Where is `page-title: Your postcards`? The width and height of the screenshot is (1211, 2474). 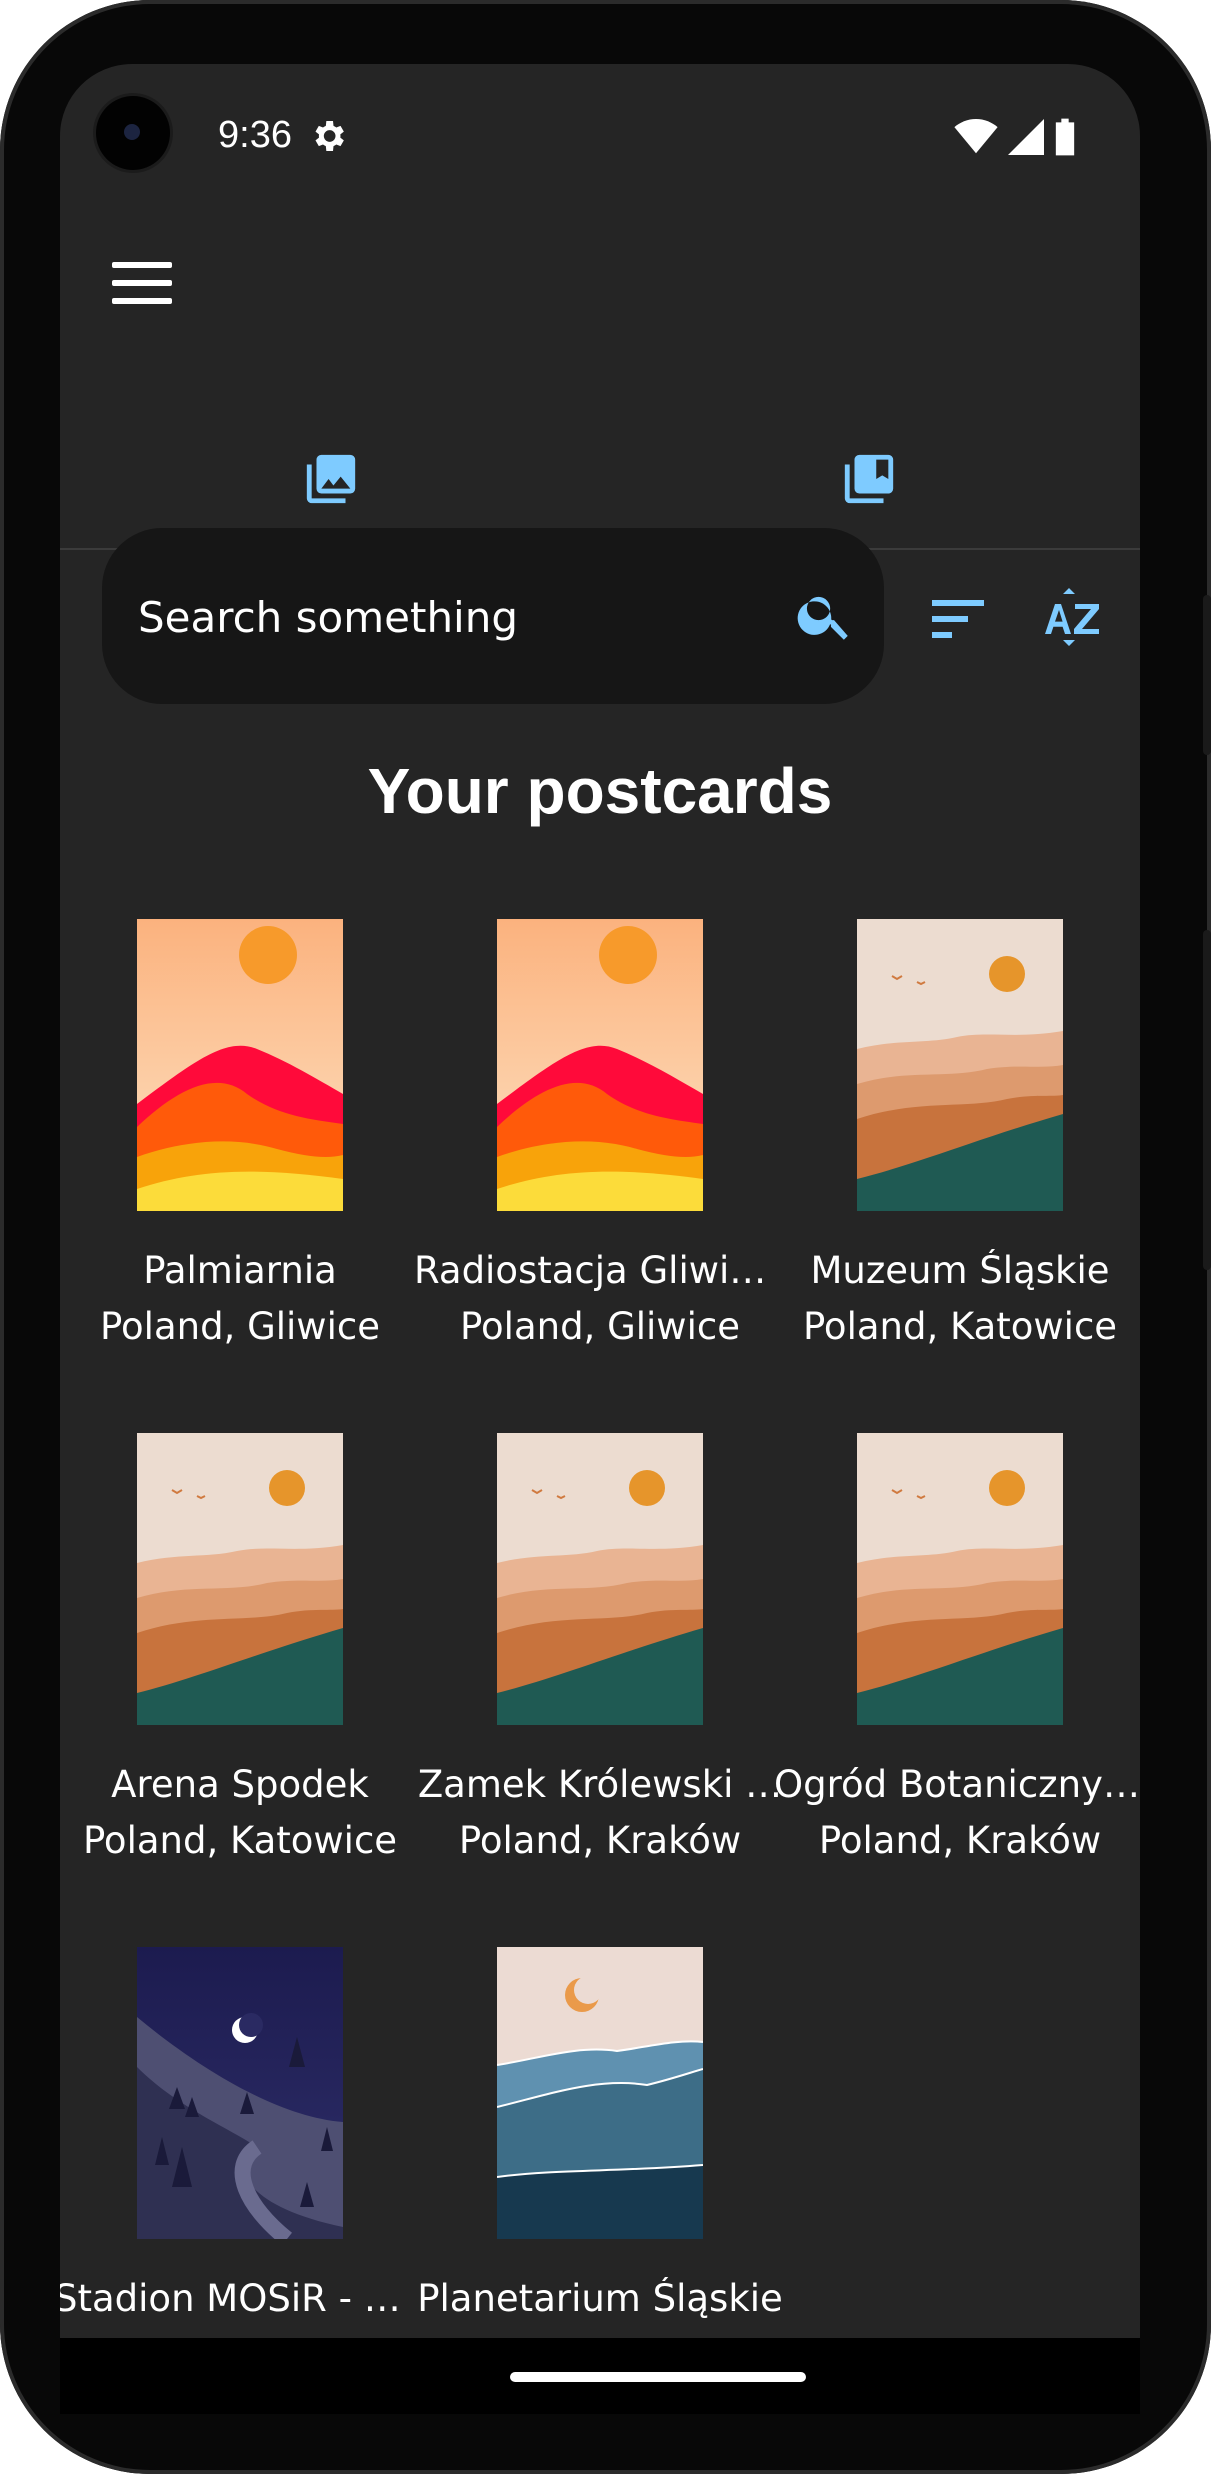 page-title: Your postcards is located at coordinates (600, 791).